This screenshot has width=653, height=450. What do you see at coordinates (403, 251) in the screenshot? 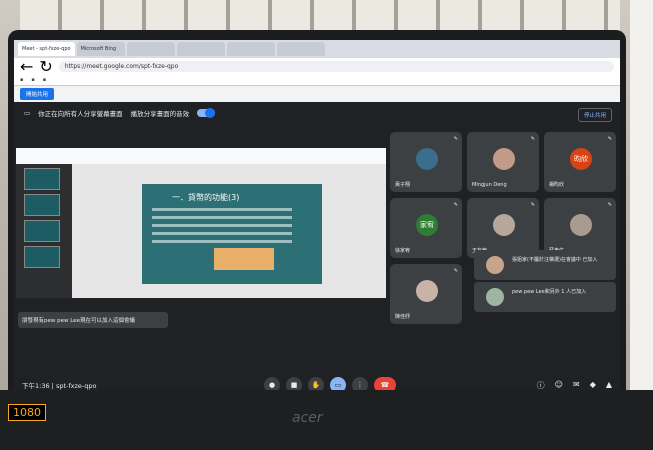
I see `participant-name: 徐家宥` at bounding box center [403, 251].